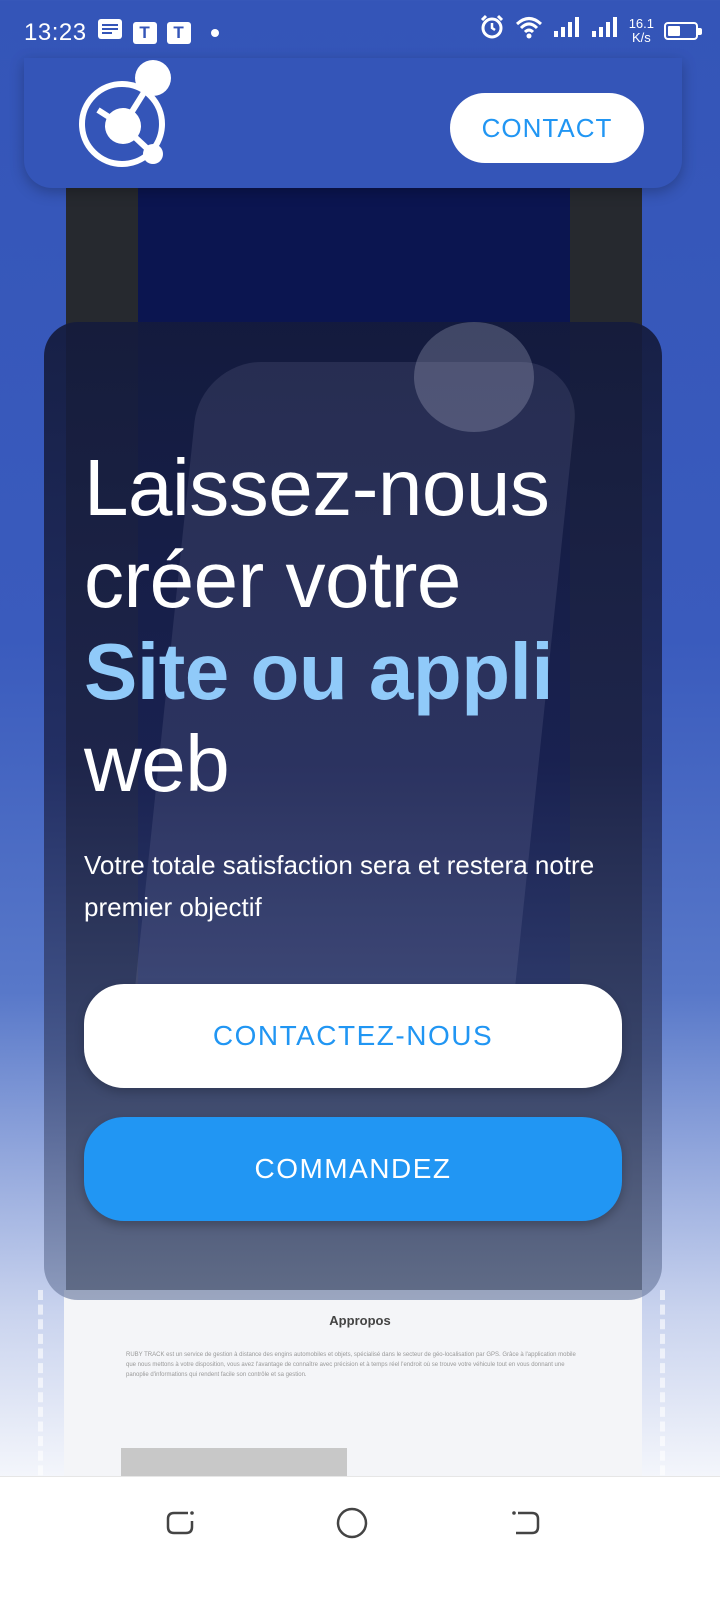  What do you see at coordinates (214, 32) in the screenshot?
I see `more-notifications-dot` at bounding box center [214, 32].